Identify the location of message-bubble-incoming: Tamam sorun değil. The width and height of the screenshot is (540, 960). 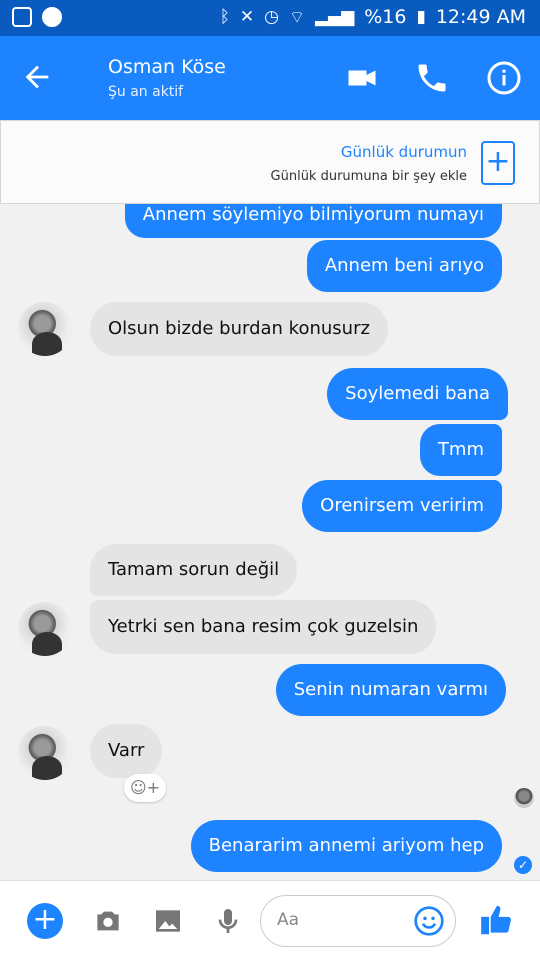
(194, 570).